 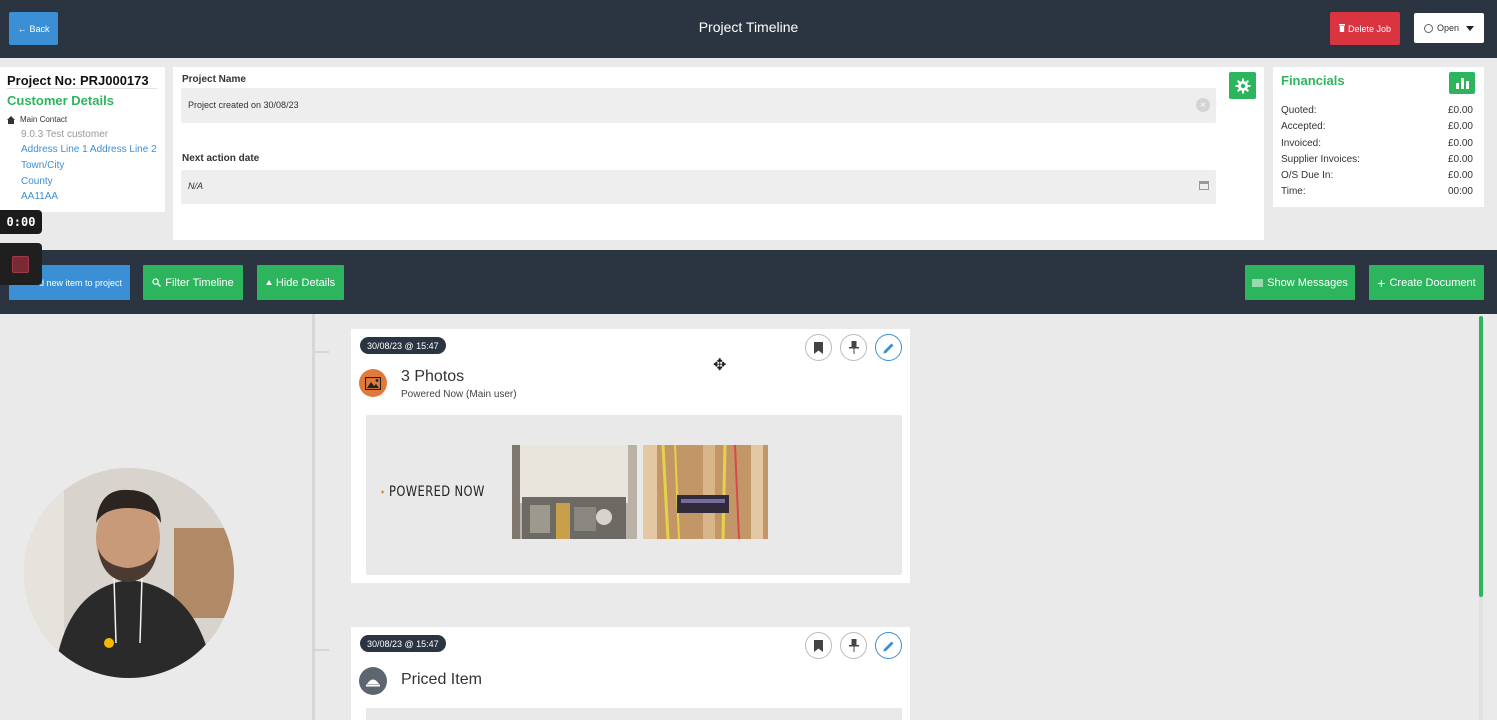 What do you see at coordinates (634, 714) in the screenshot?
I see `item-details-area` at bounding box center [634, 714].